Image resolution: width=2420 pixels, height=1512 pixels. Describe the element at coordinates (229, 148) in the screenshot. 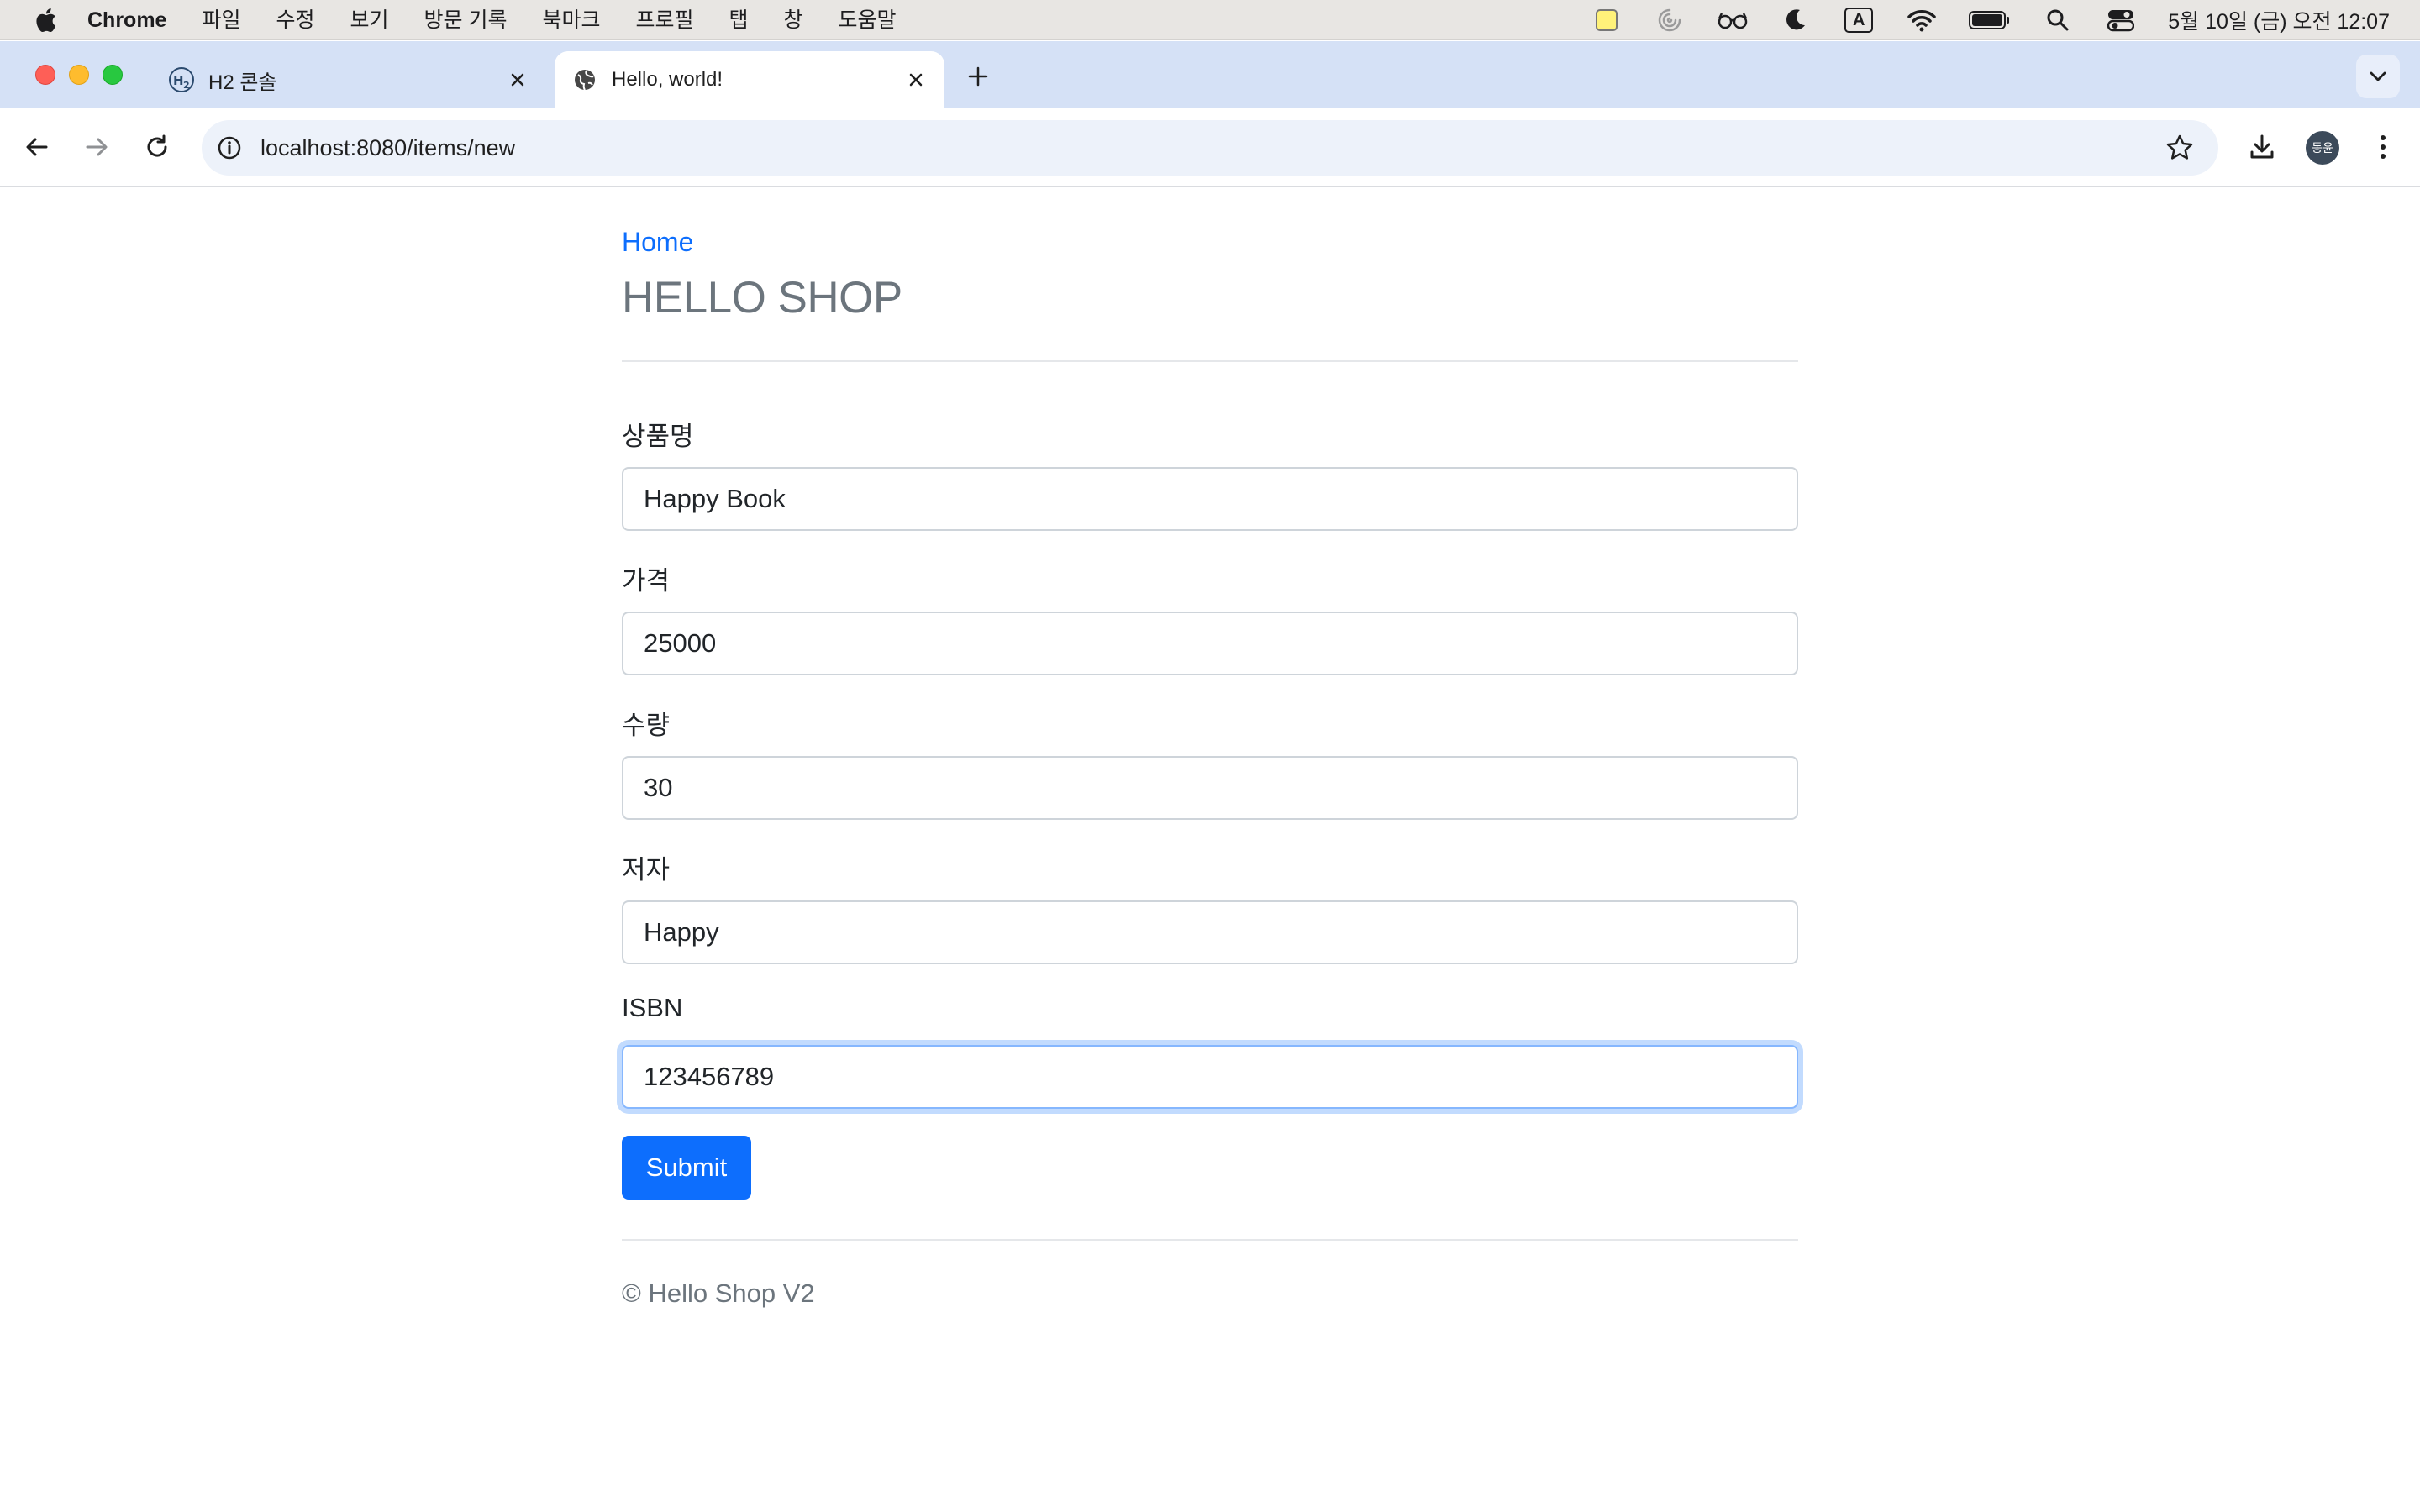

I see `site-info-icon` at that location.